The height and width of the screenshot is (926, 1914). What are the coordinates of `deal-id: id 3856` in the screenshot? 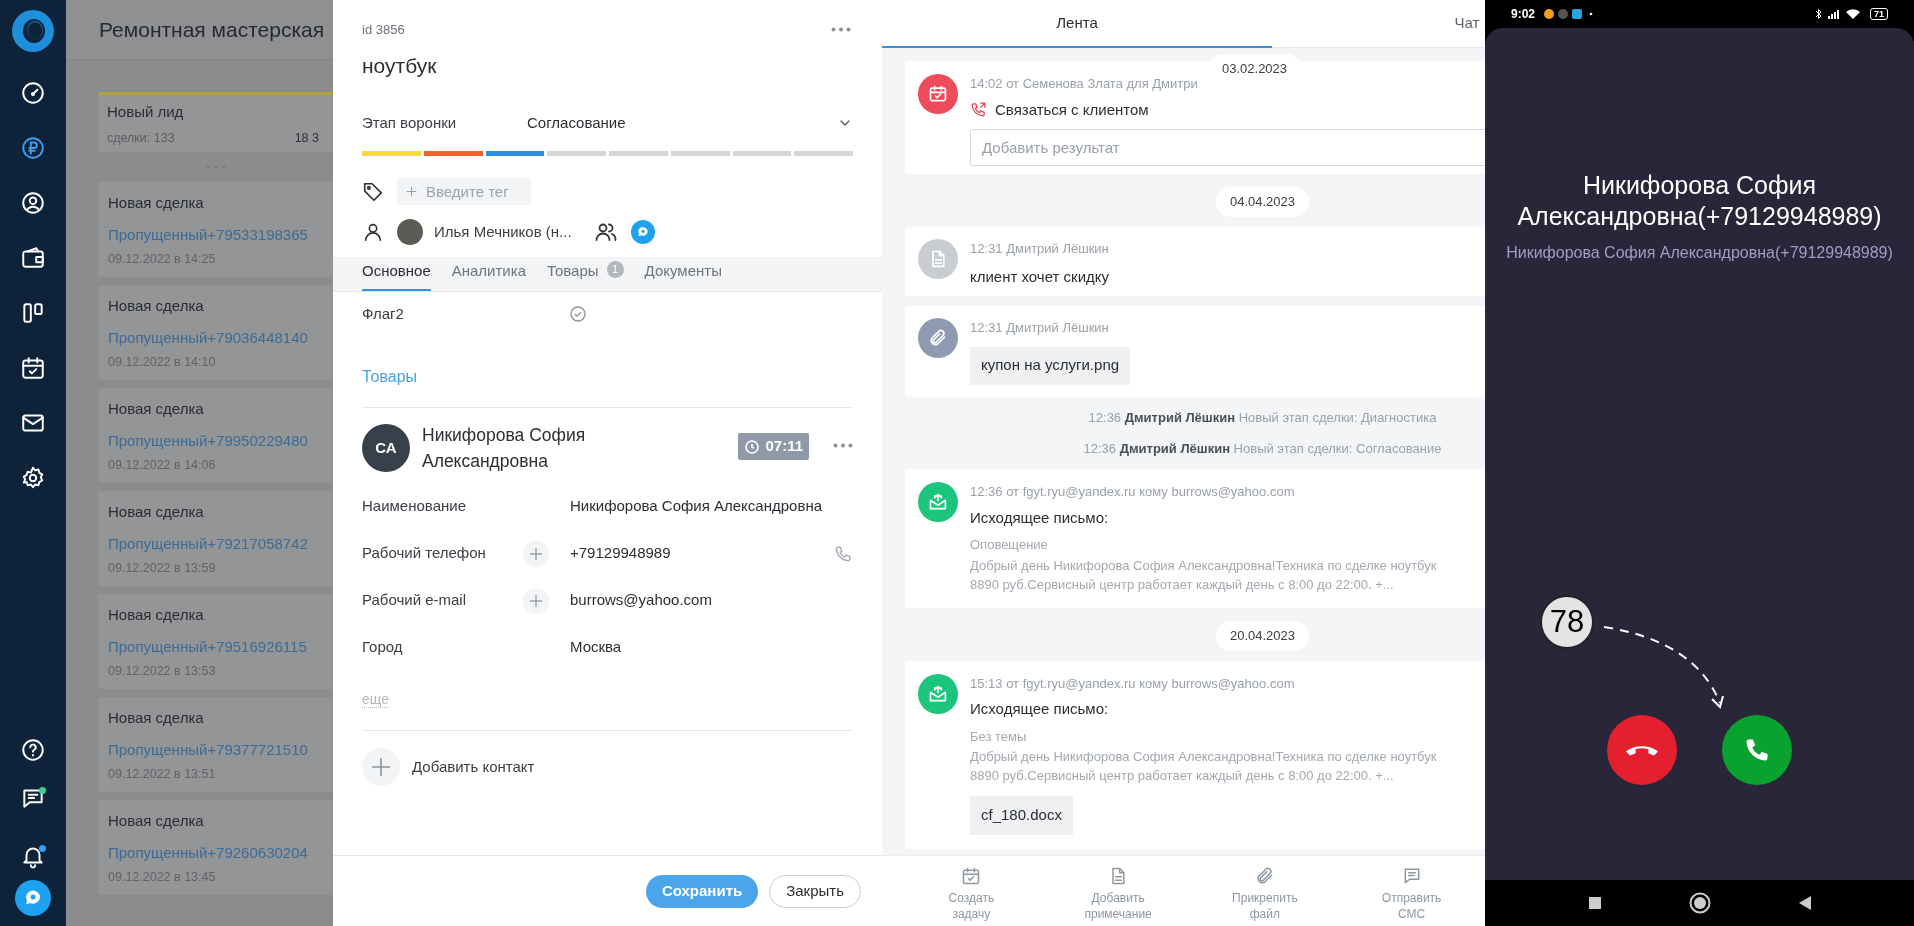 It's located at (383, 30).